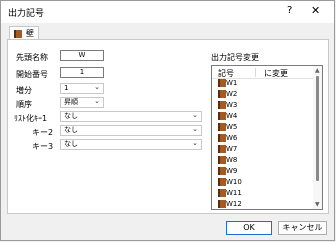  Describe the element at coordinates (71, 144) in the screenshot. I see `key3-value: なし` at that location.